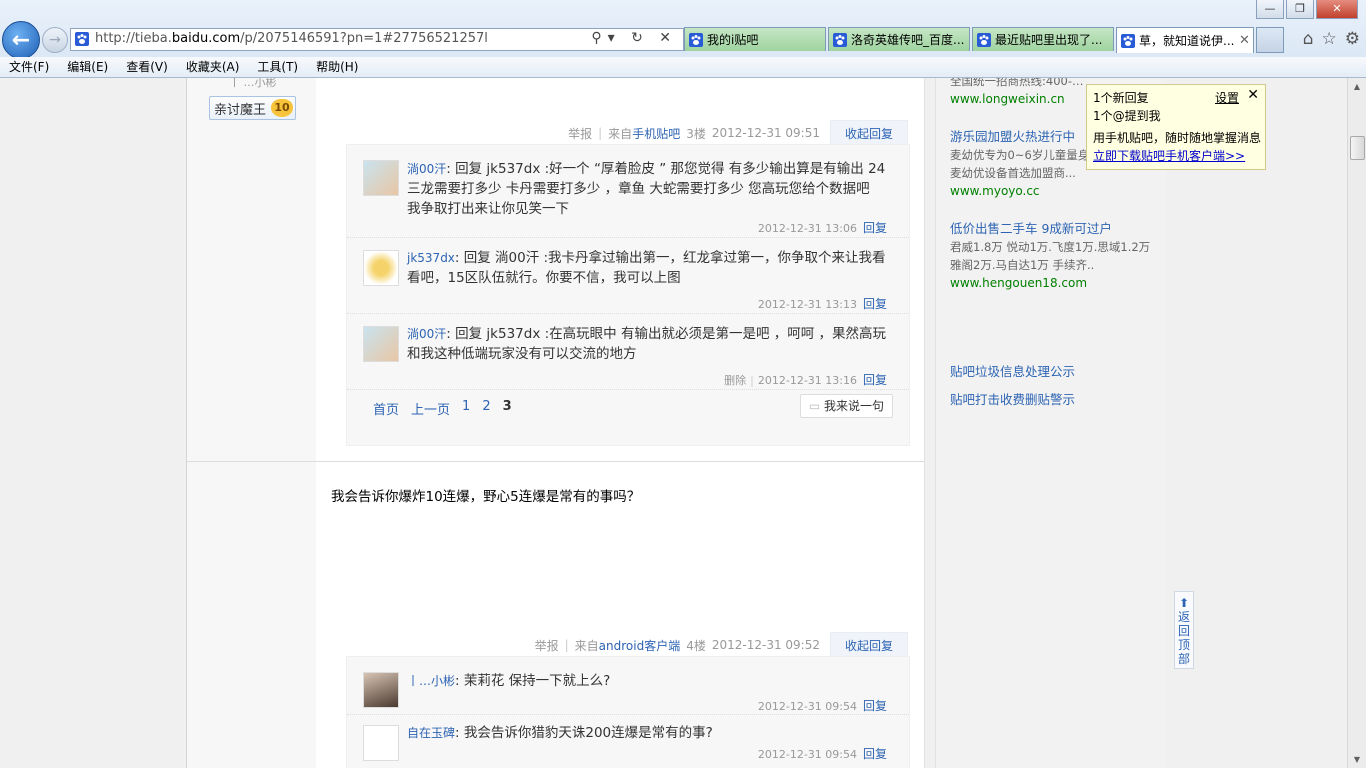 This screenshot has height=768, width=1366. What do you see at coordinates (1253, 95) in the screenshot?
I see `close-icon: ✕` at bounding box center [1253, 95].